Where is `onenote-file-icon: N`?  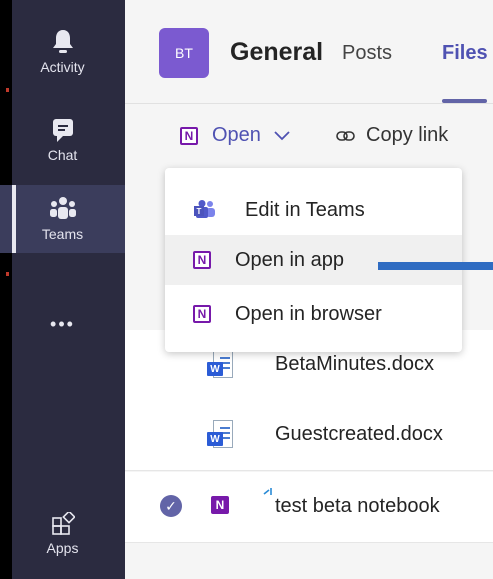 onenote-file-icon: N is located at coordinates (220, 505).